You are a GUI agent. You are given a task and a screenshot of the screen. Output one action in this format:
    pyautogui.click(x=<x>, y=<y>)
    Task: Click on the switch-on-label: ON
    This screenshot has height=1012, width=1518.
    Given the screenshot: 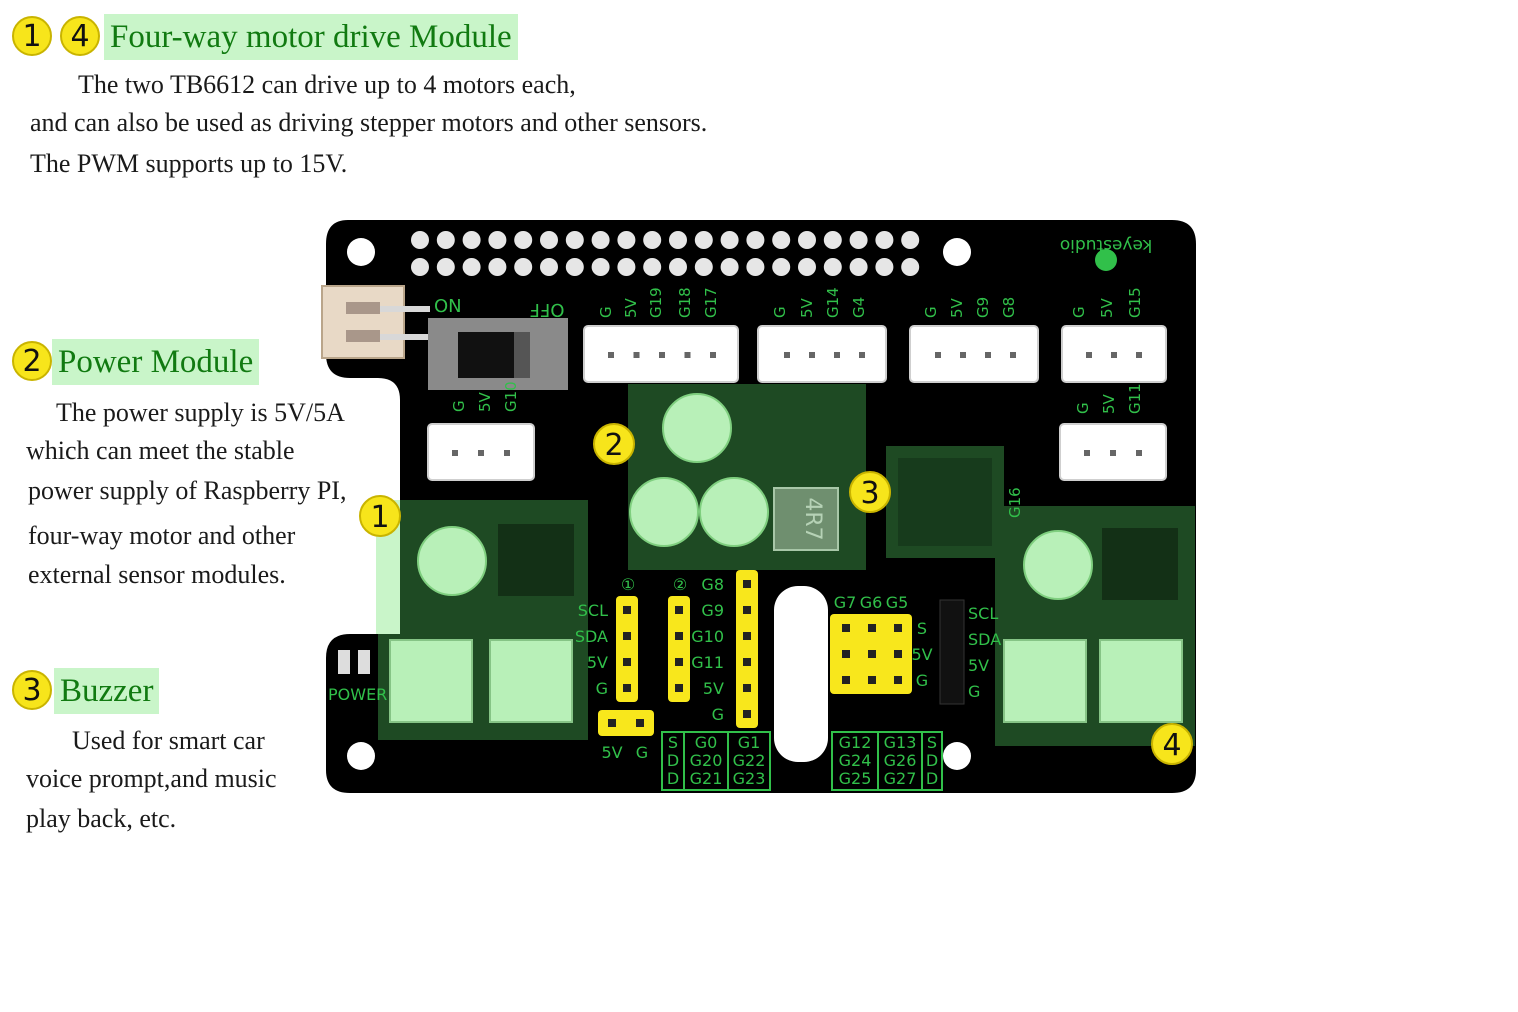 What is the action you would take?
    pyautogui.click(x=448, y=306)
    